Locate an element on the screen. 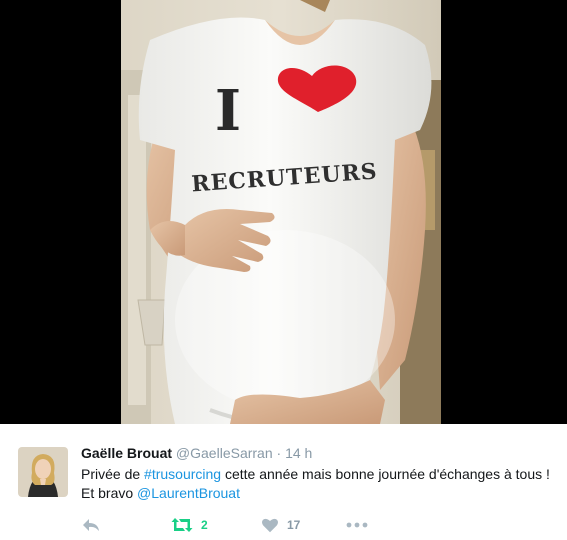 The image size is (567, 540). heart-icon is located at coordinates (270, 525).